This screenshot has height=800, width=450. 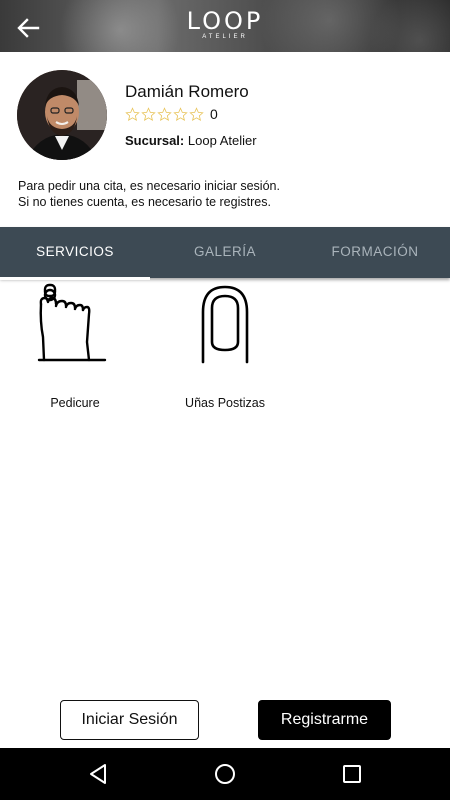 I want to click on rating-count: 0, so click(x=214, y=114).